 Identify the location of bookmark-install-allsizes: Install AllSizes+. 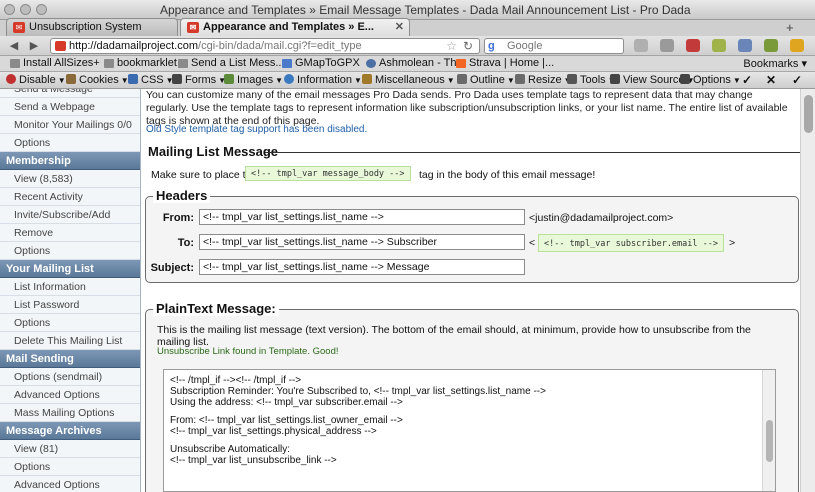
(55, 63).